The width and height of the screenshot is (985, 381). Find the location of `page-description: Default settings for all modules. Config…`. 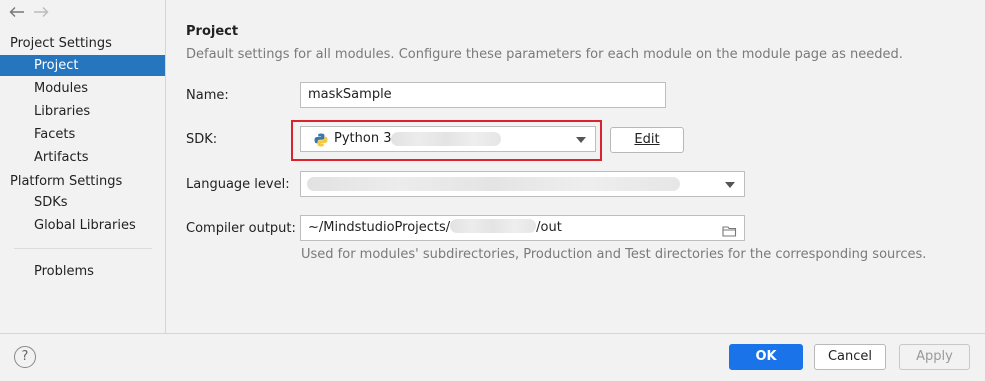

page-description: Default settings for all modules. Config… is located at coordinates (544, 54).